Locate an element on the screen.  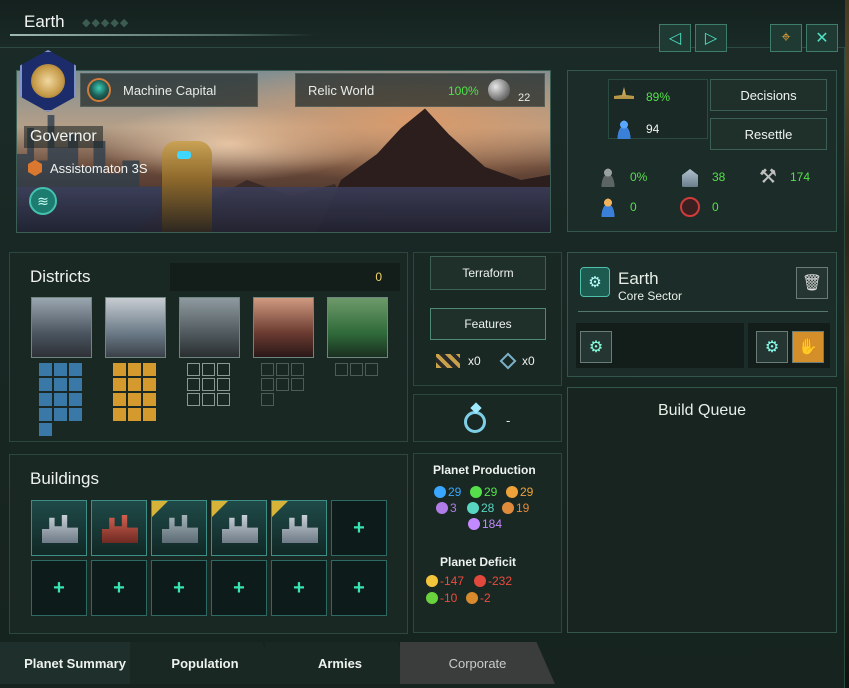
jobs-value: 174 is located at coordinates (800, 177).